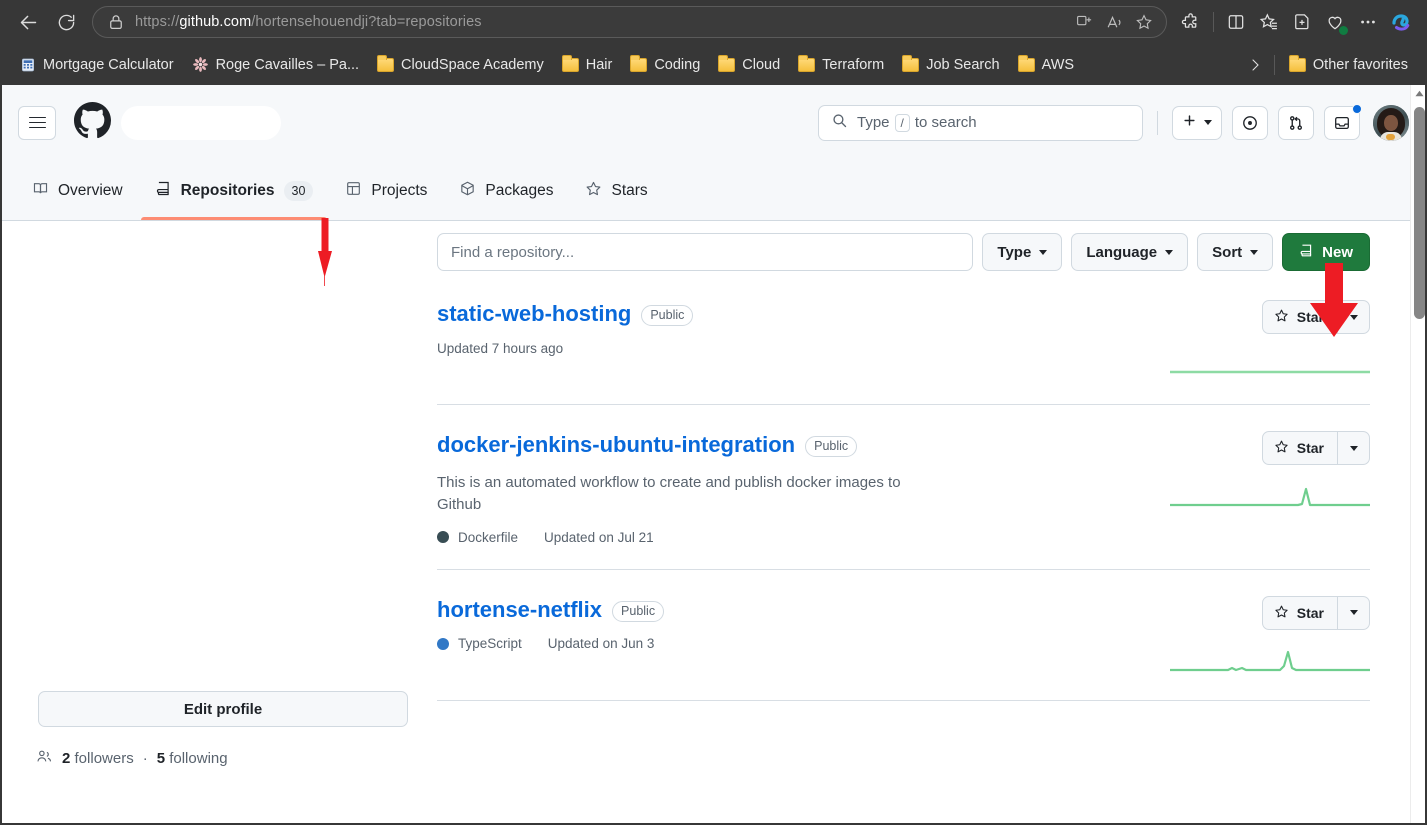  What do you see at coordinates (1391, 122) in the screenshot?
I see `avatar` at bounding box center [1391, 122].